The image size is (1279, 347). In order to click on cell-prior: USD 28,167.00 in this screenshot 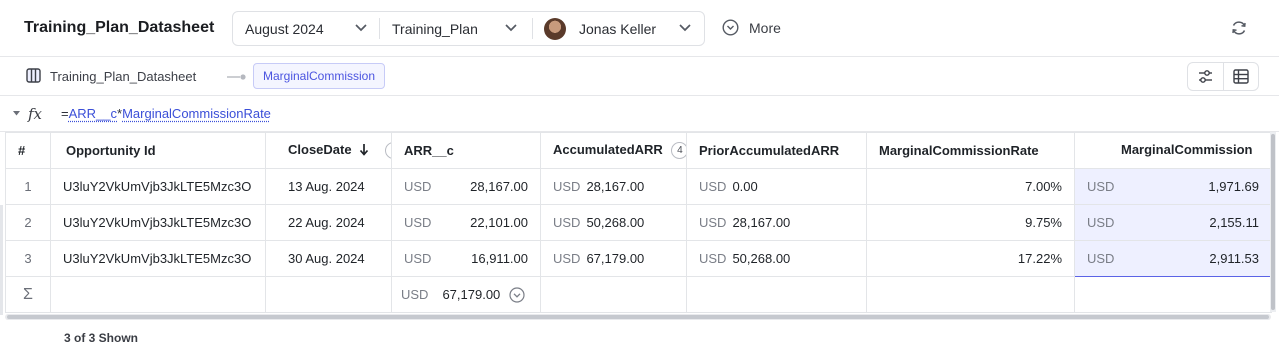, I will do `click(776, 222)`.